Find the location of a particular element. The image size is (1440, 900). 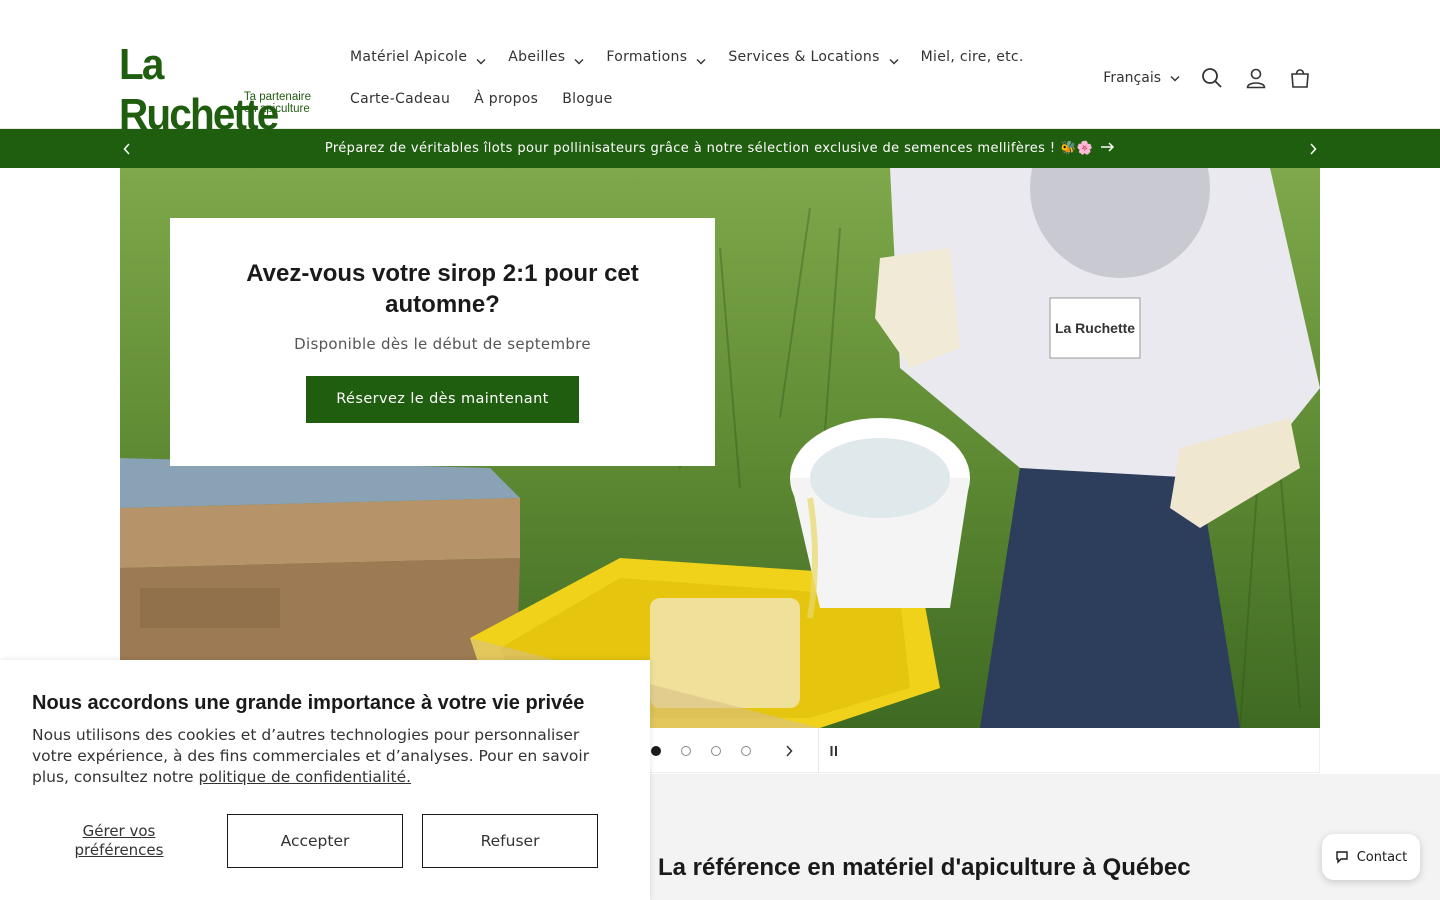

nav-item-abeilles: Abeilles is located at coordinates (545, 57).